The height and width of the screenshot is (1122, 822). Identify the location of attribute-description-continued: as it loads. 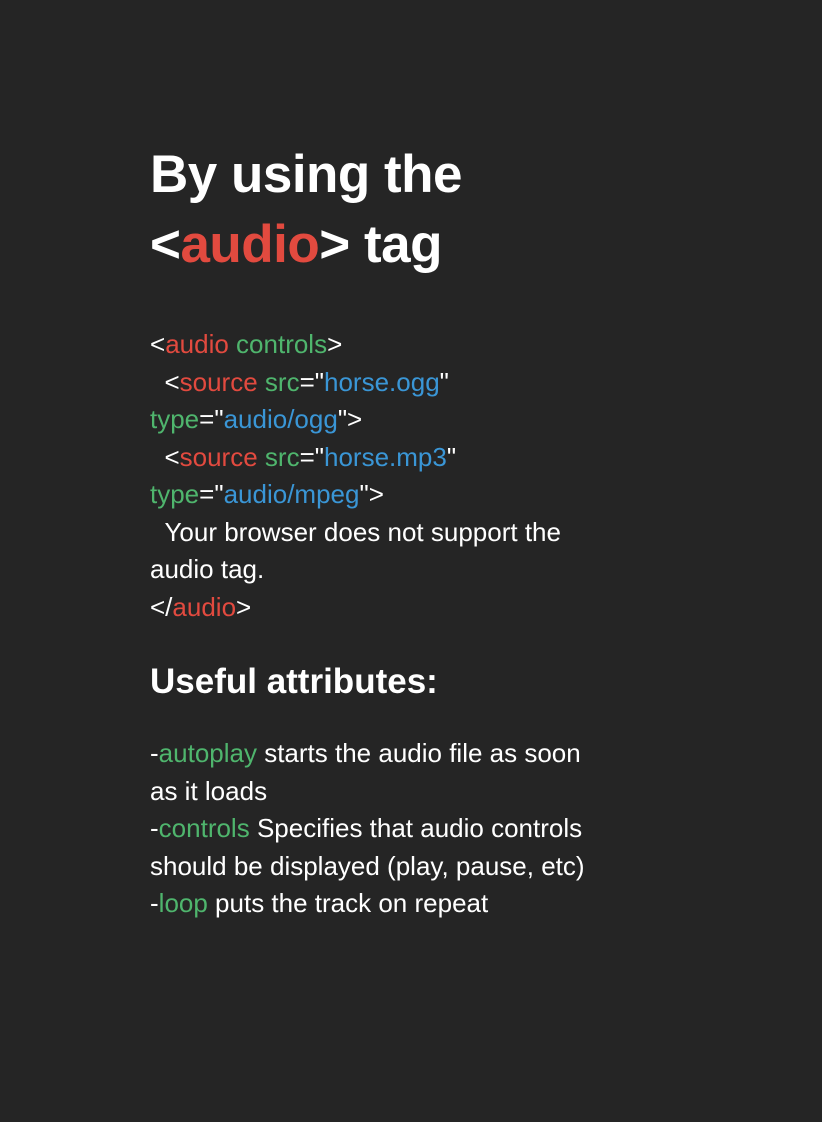
(209, 790).